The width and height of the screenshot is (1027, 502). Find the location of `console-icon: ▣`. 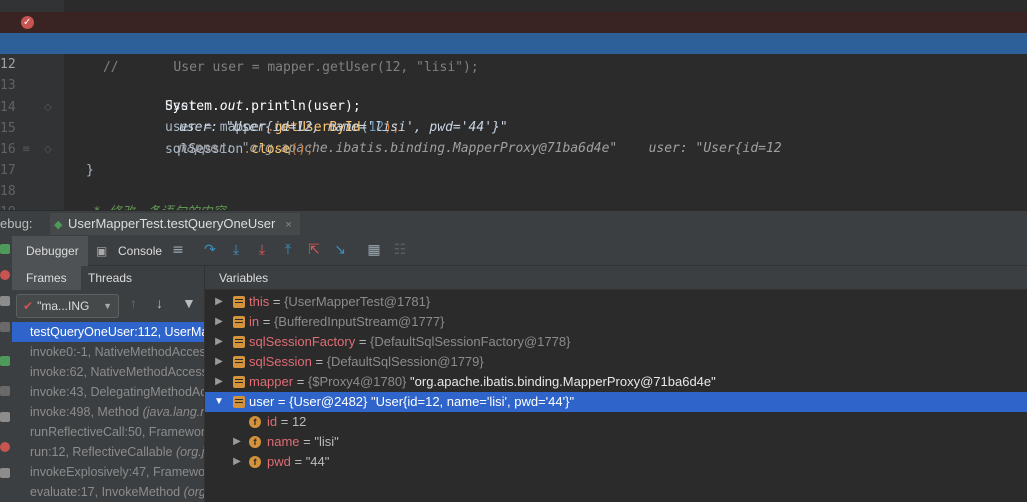

console-icon: ▣ is located at coordinates (102, 251).